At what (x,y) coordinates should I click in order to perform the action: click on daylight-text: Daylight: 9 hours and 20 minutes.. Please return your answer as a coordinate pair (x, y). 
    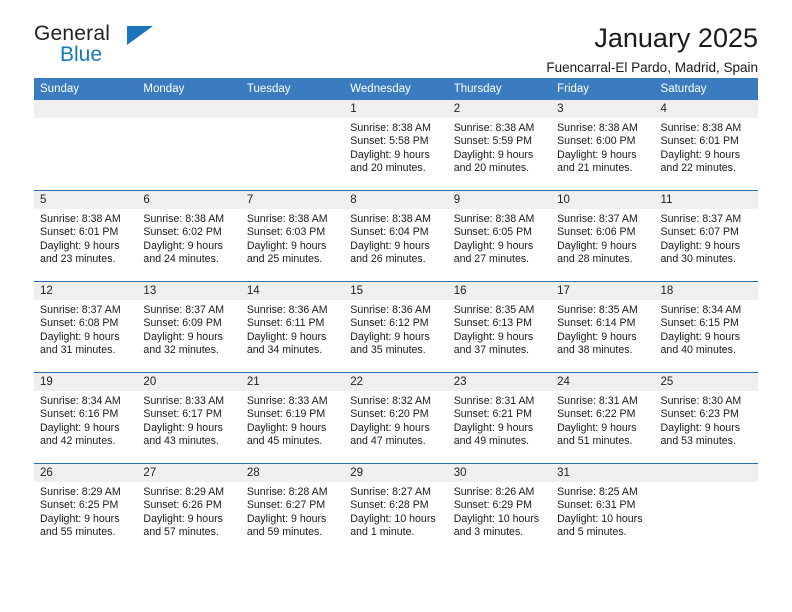
    Looking at the image, I should click on (493, 161).